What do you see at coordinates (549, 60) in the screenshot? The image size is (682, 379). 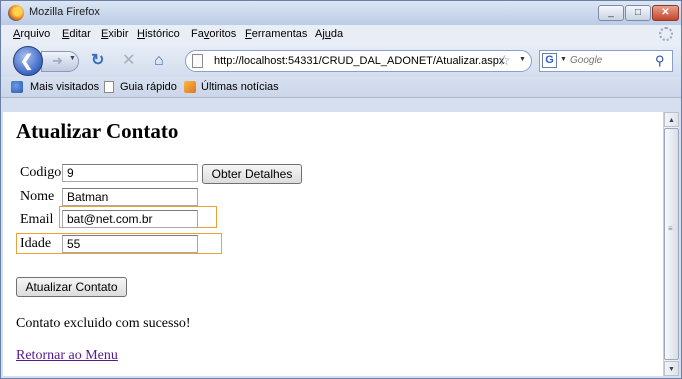 I see `google-icon: G` at bounding box center [549, 60].